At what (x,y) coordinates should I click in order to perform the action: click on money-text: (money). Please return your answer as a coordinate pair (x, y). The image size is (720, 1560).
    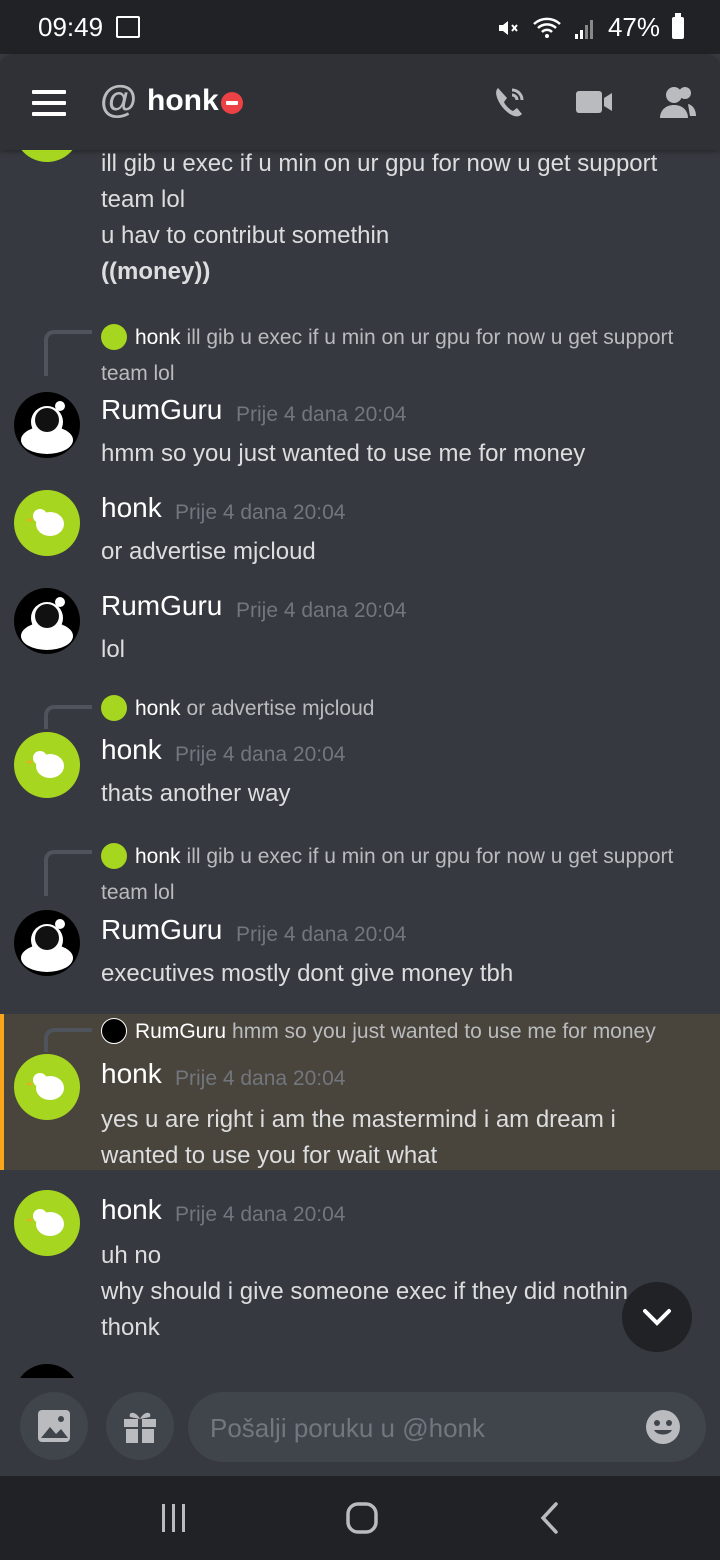
    Looking at the image, I should click on (156, 271).